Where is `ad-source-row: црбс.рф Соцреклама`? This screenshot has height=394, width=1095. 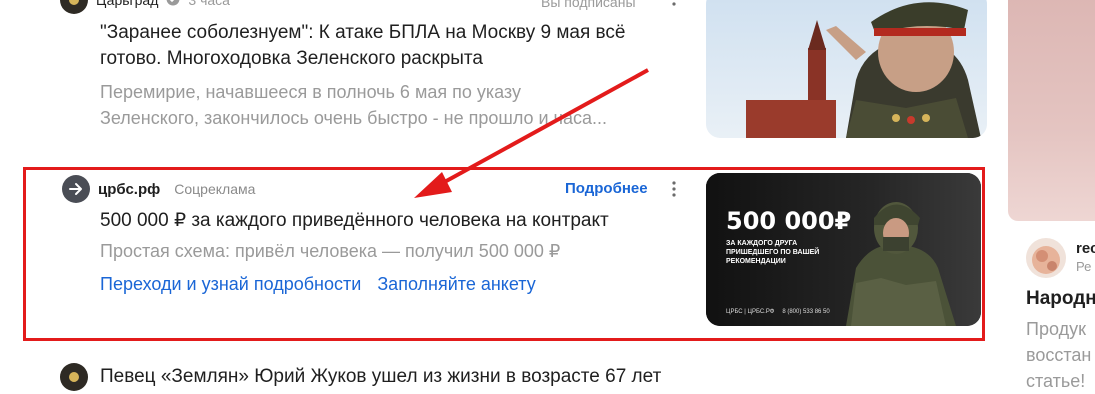 ad-source-row: црбс.рф Соцреклама is located at coordinates (158, 189).